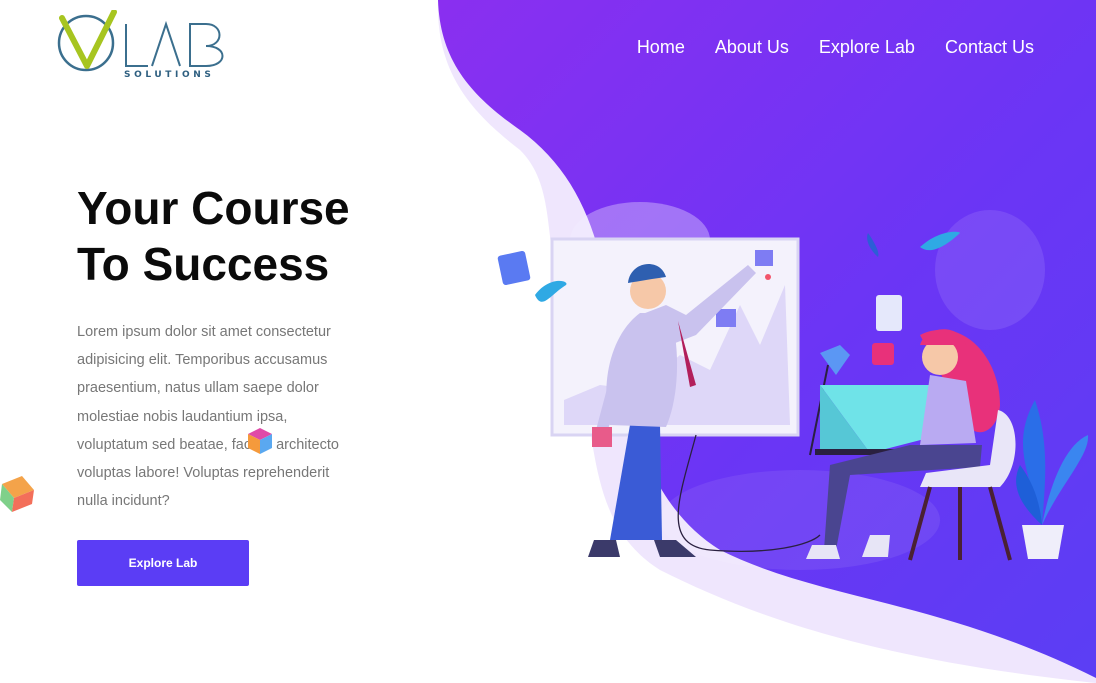  I want to click on nav-explore-lab: Explore Lab, so click(867, 47).